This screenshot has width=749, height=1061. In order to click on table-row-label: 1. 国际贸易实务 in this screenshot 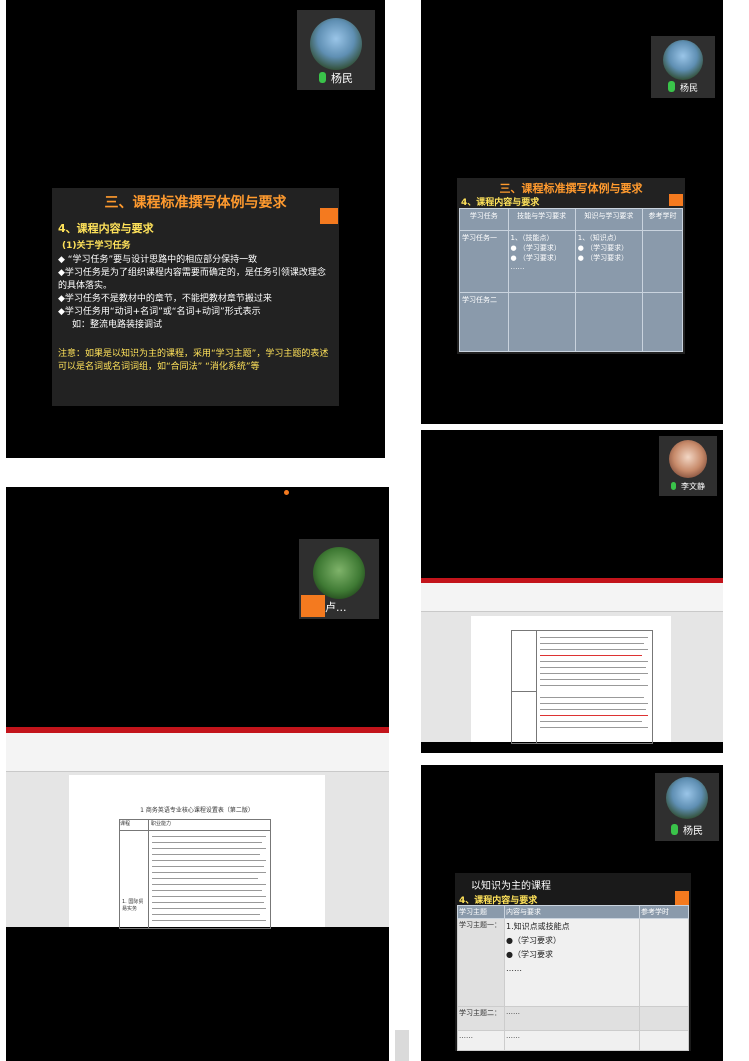, I will do `click(133, 905)`.